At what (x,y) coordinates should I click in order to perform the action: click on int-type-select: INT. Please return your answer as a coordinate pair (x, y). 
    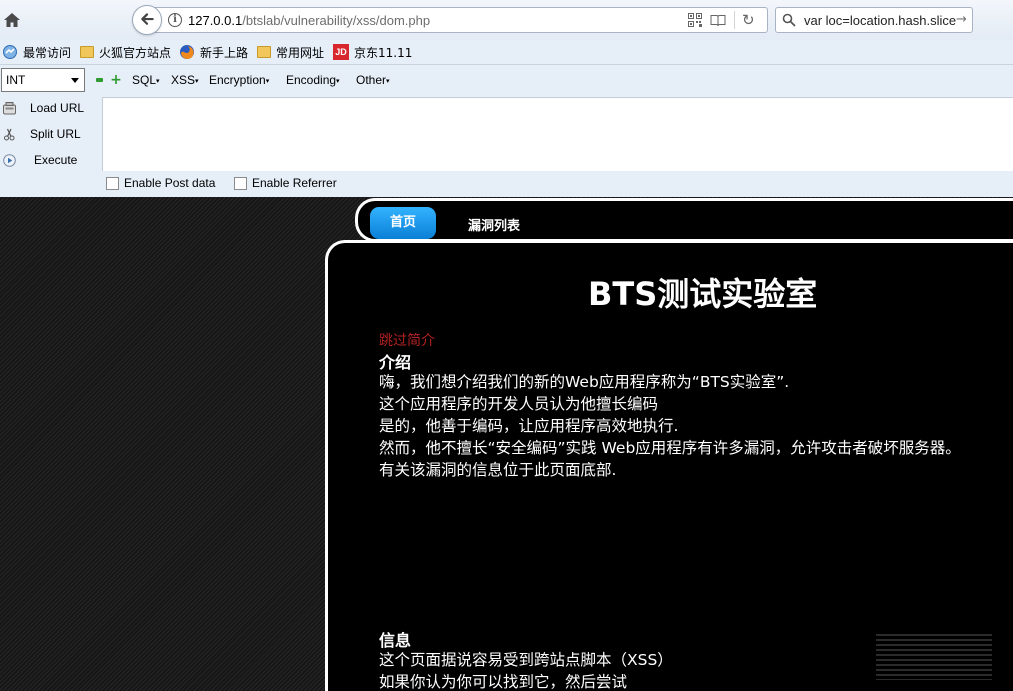
    Looking at the image, I should click on (43, 80).